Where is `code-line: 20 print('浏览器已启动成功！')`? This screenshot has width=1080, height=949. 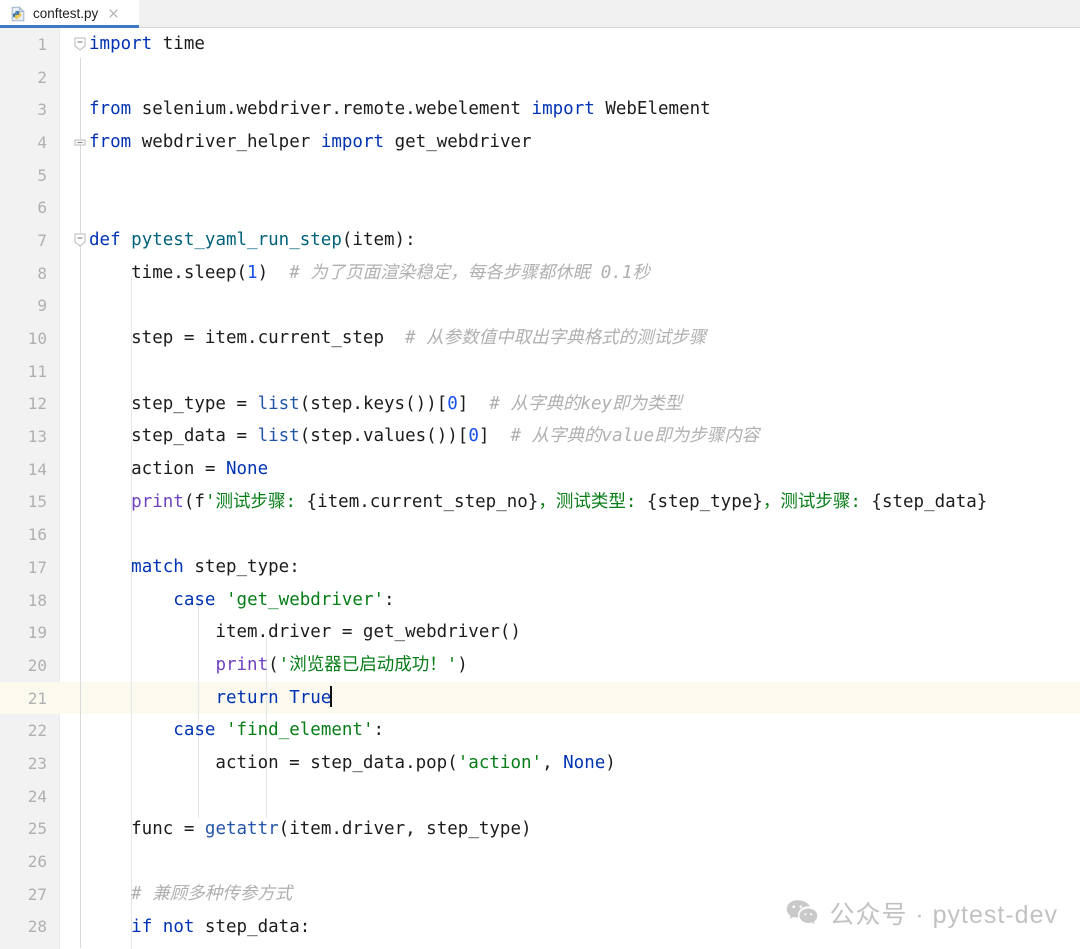 code-line: 20 print('浏览器已启动成功！') is located at coordinates (540, 665).